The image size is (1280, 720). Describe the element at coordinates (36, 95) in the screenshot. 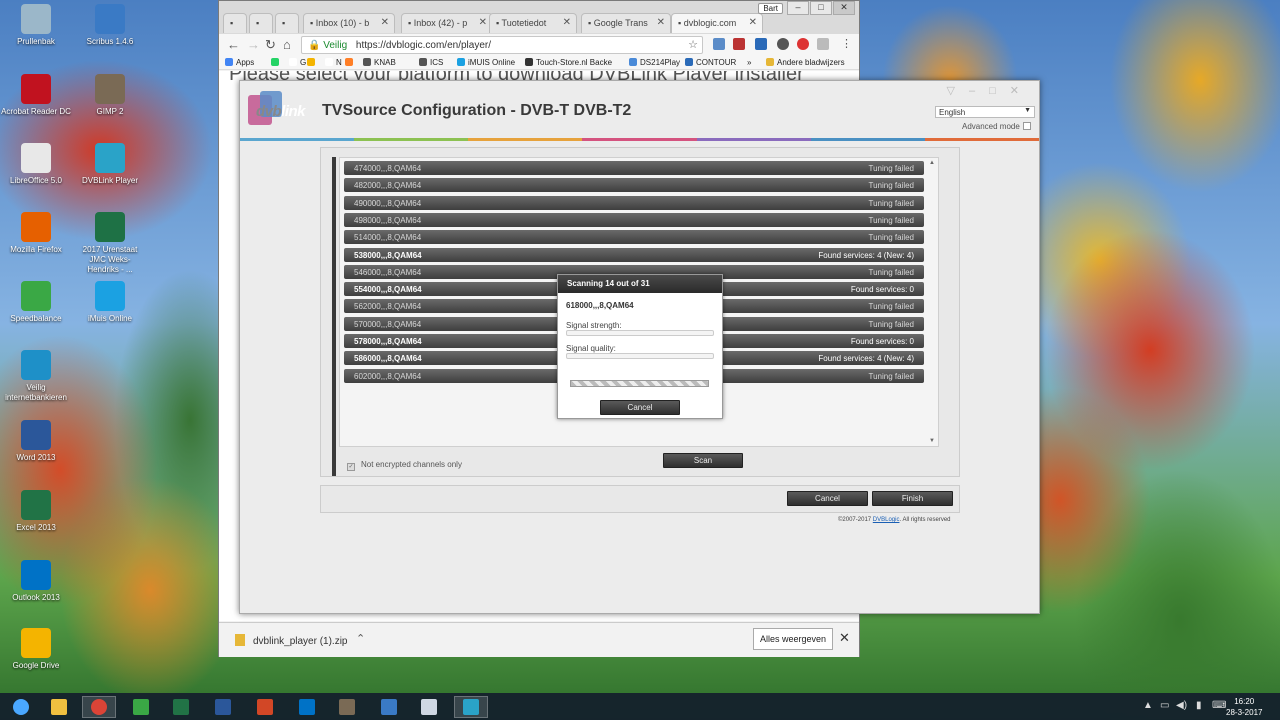

I see `desktop-icon: Acrobat Reader DC` at that location.